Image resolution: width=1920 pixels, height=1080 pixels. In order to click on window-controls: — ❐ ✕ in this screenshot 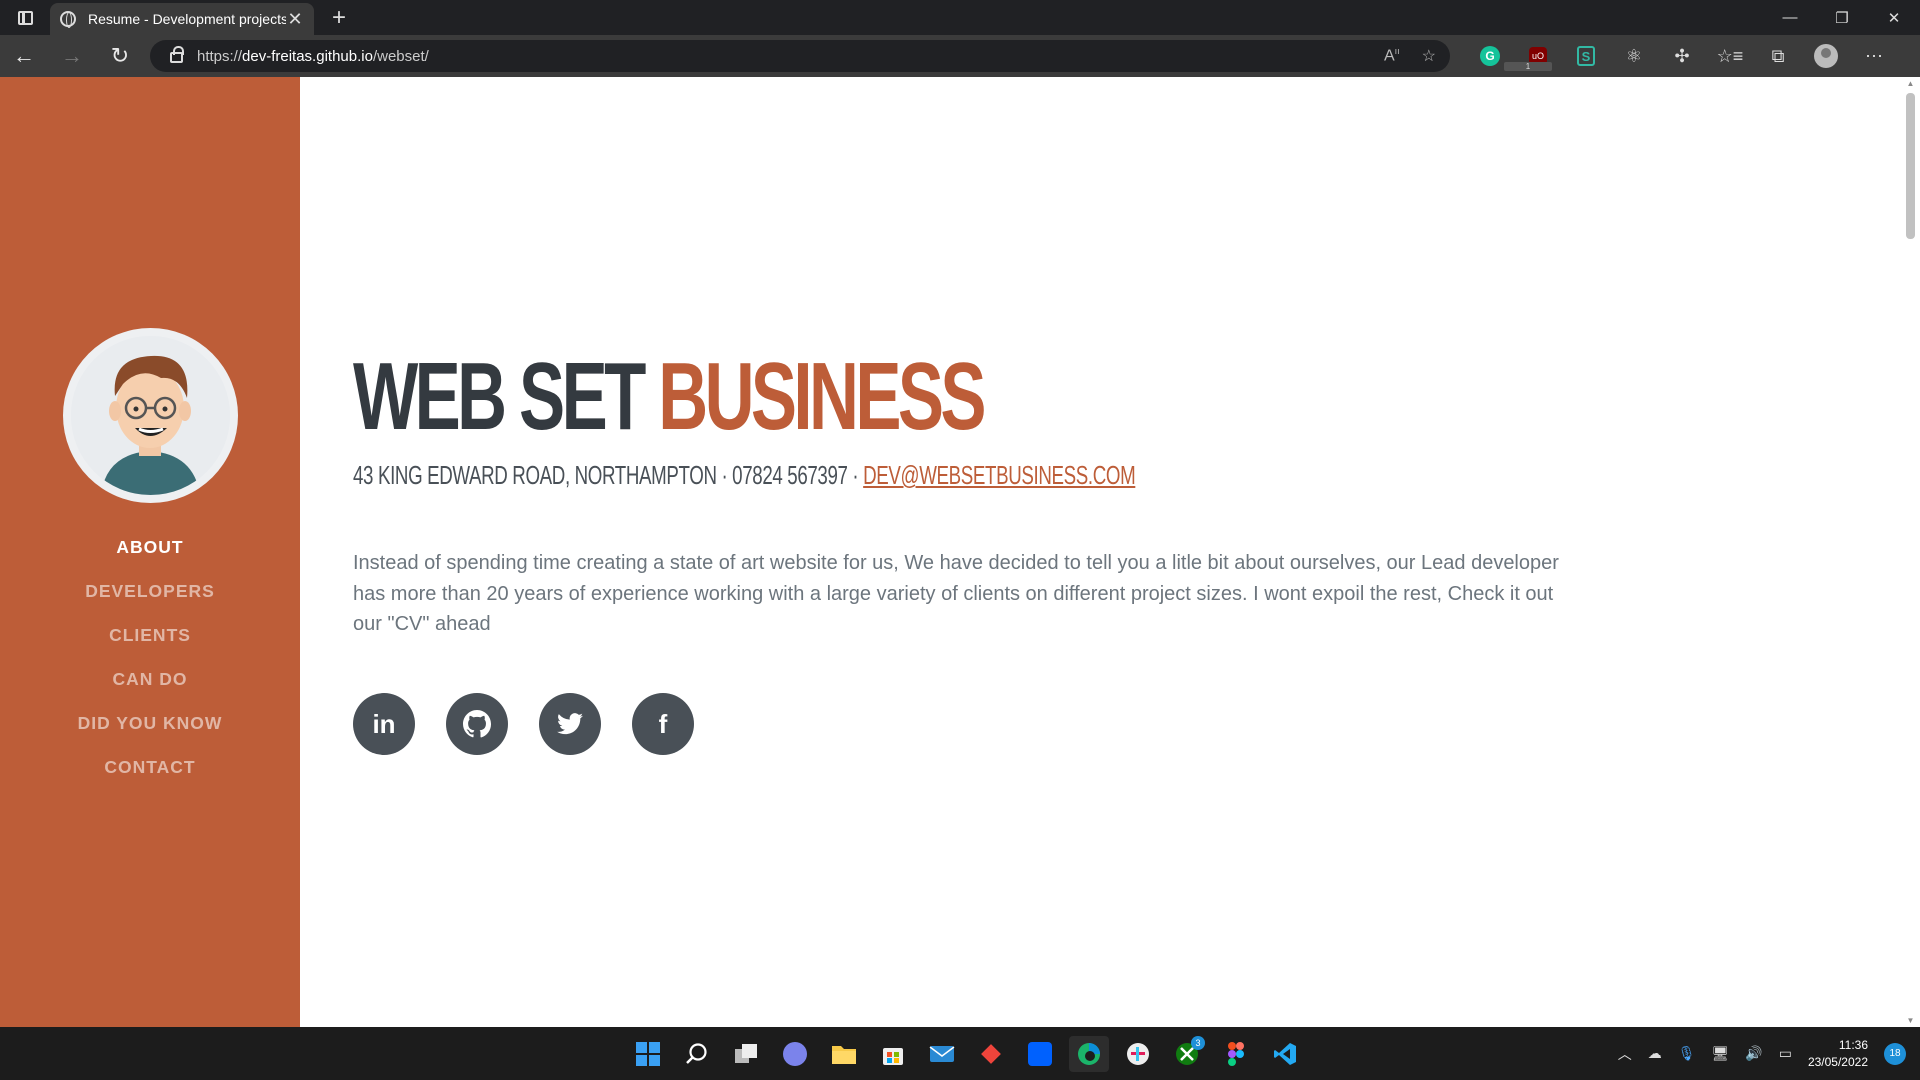, I will do `click(1842, 17)`.